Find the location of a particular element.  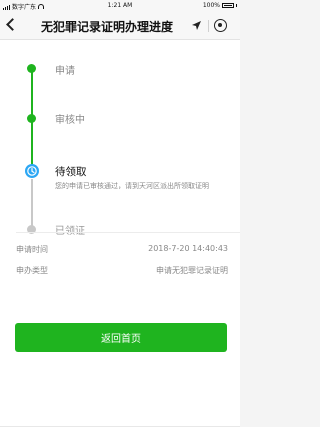

capsule-target-icon is located at coordinates (220, 25).